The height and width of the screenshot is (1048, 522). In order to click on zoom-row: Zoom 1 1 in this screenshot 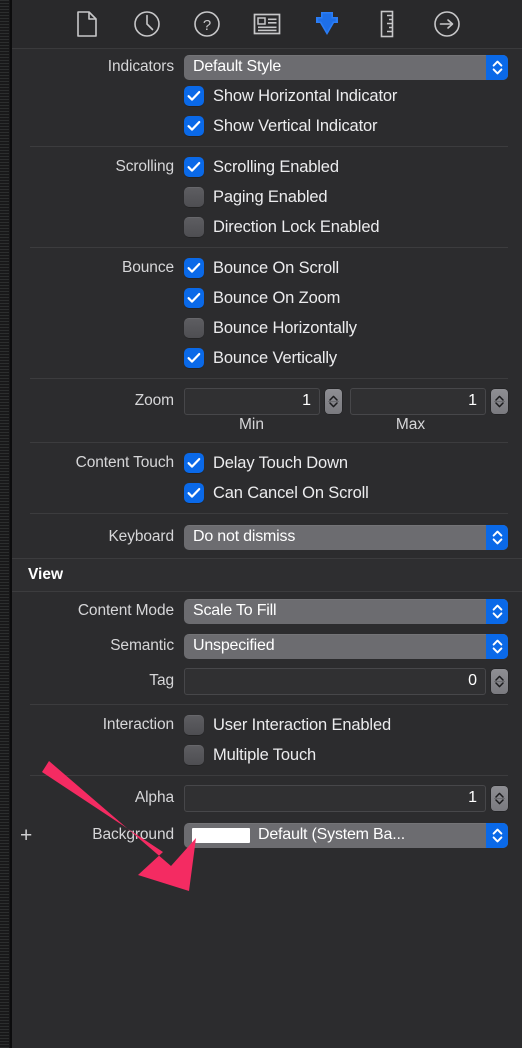, I will do `click(267, 401)`.